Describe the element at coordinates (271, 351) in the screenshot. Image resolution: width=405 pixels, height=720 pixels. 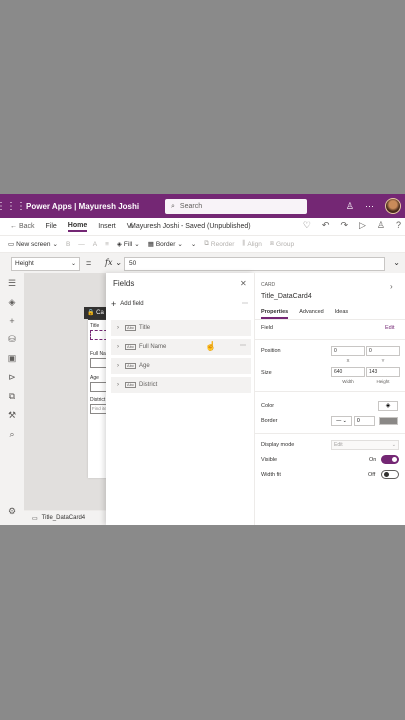
I see `position-label: Position` at that location.